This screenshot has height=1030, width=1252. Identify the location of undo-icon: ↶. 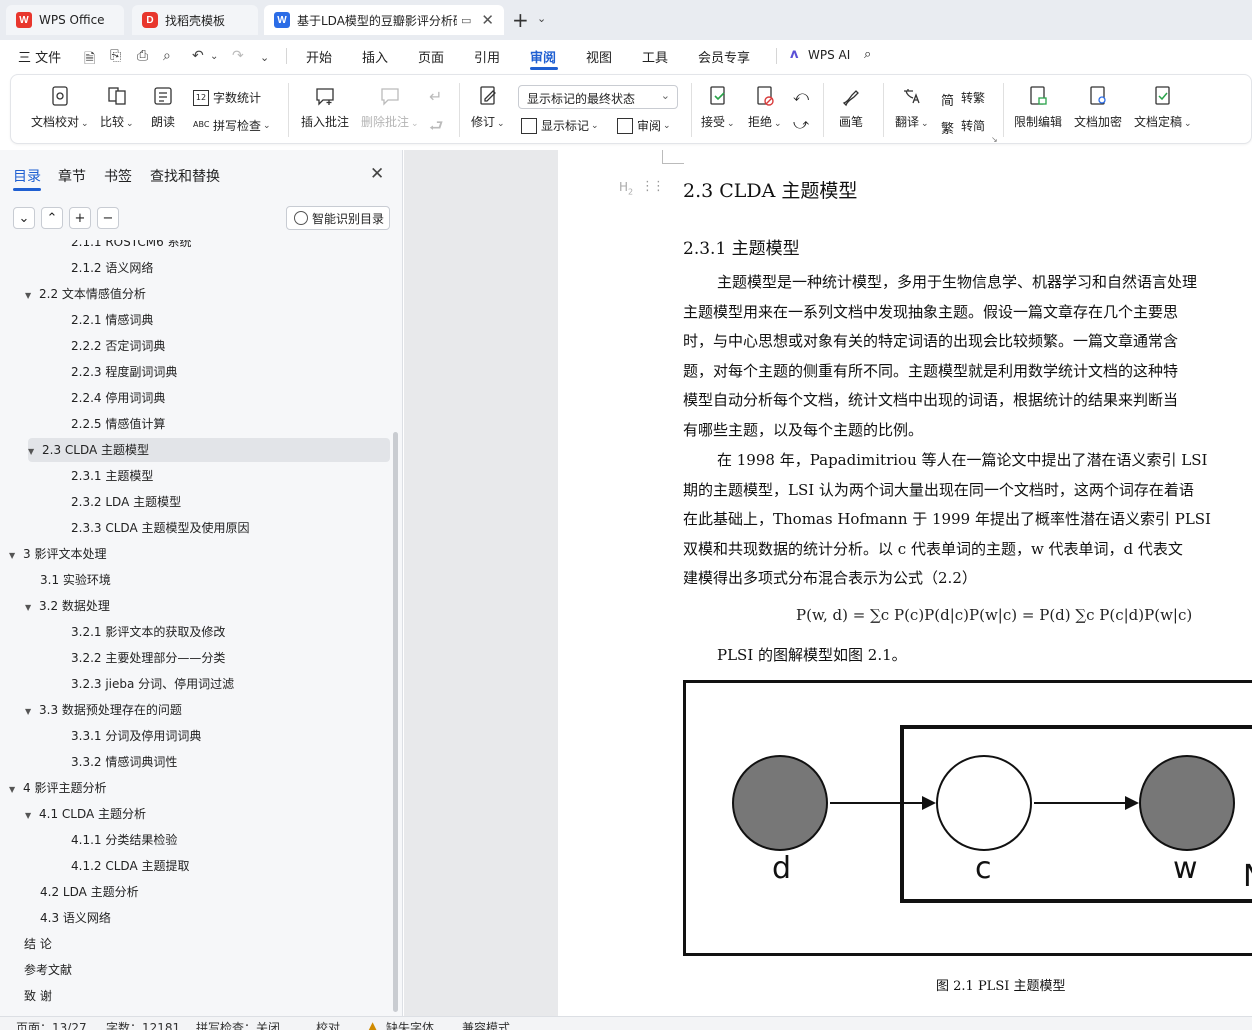
(198, 56).